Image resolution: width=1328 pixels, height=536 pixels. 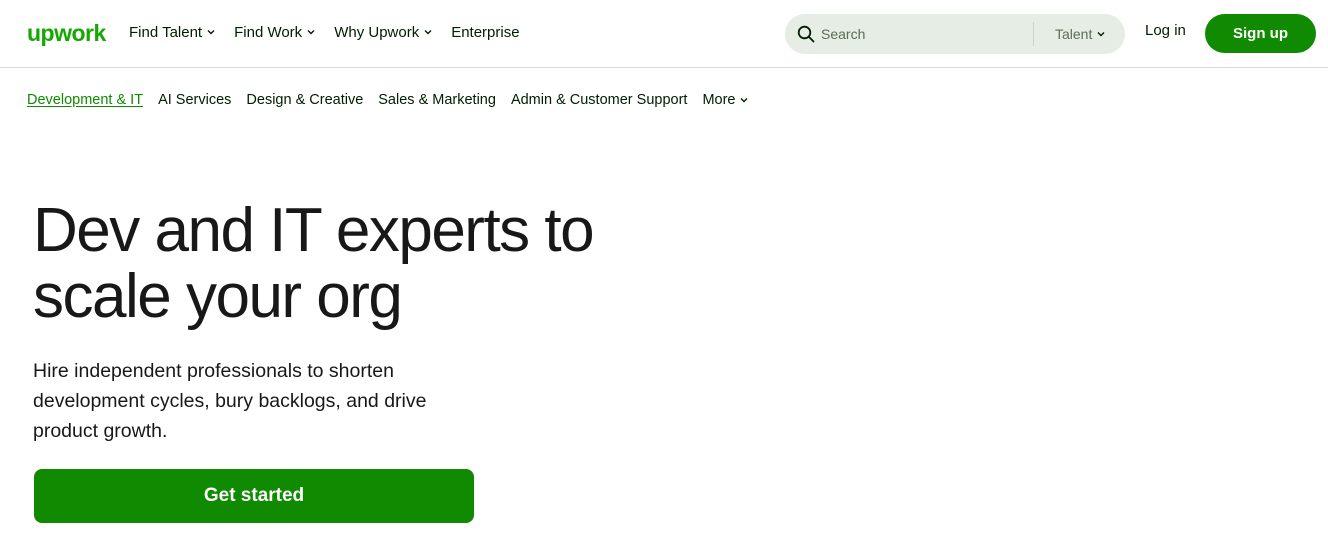 I want to click on subnav-more-label: More, so click(x=719, y=100).